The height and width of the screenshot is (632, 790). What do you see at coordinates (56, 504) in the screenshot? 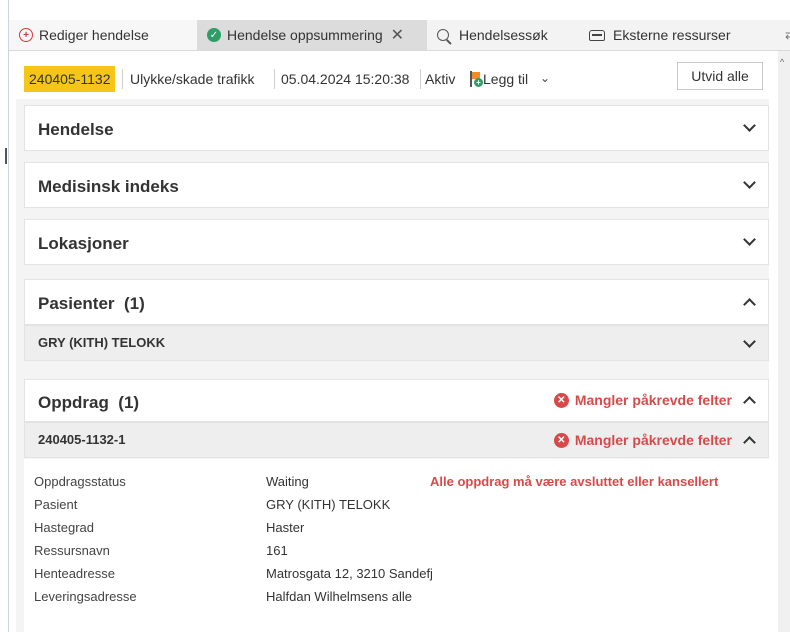
I see `field-label: Pasient` at bounding box center [56, 504].